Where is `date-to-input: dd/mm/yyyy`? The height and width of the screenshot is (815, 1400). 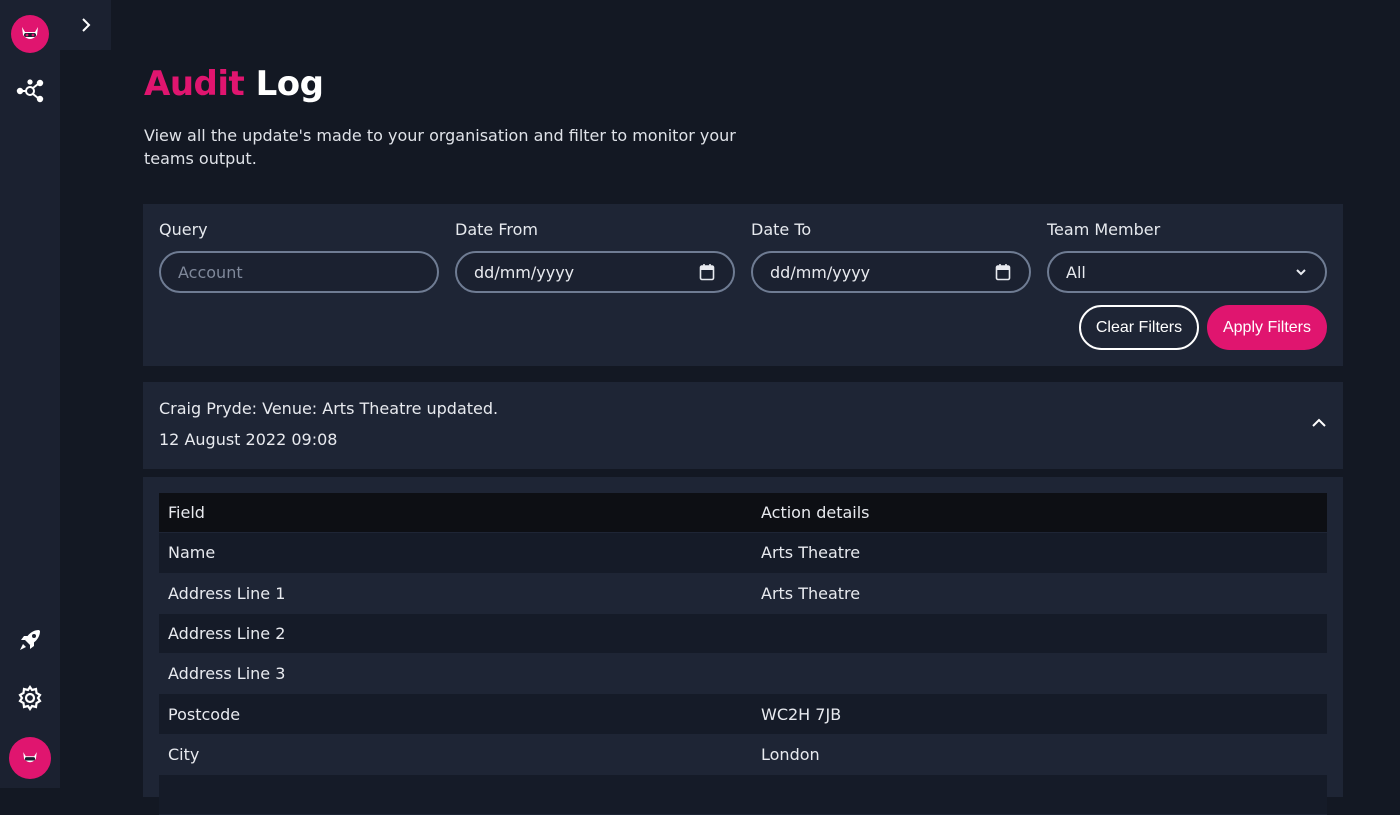
date-to-input: dd/mm/yyyy is located at coordinates (891, 272).